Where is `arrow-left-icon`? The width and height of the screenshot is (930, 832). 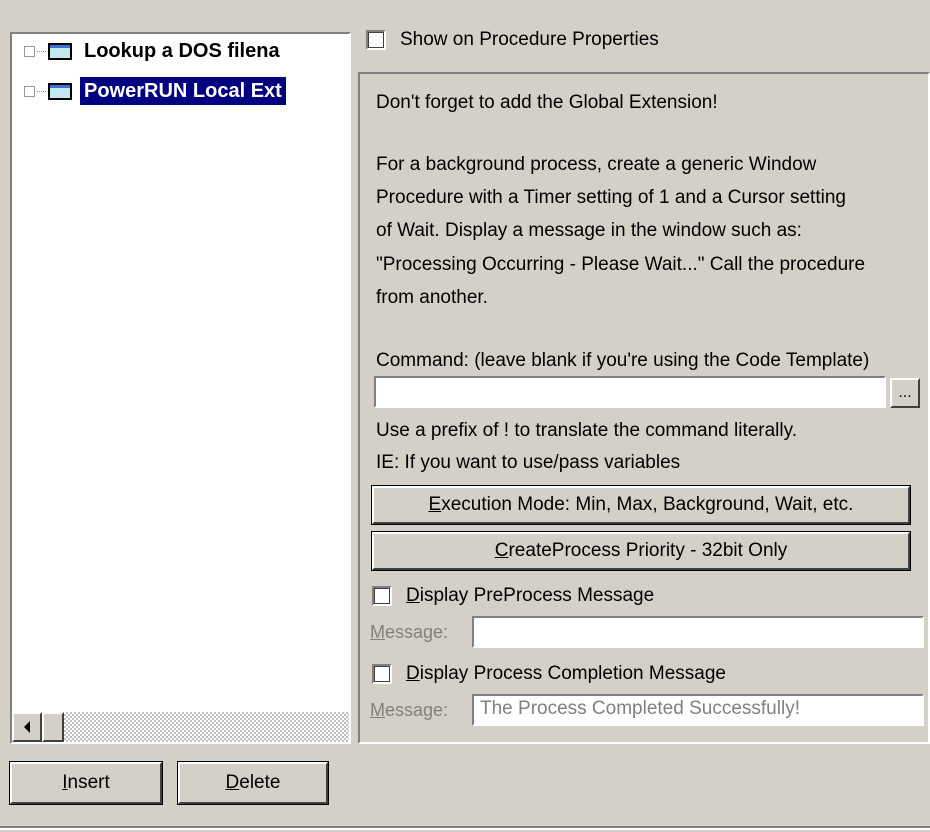 arrow-left-icon is located at coordinates (27, 727).